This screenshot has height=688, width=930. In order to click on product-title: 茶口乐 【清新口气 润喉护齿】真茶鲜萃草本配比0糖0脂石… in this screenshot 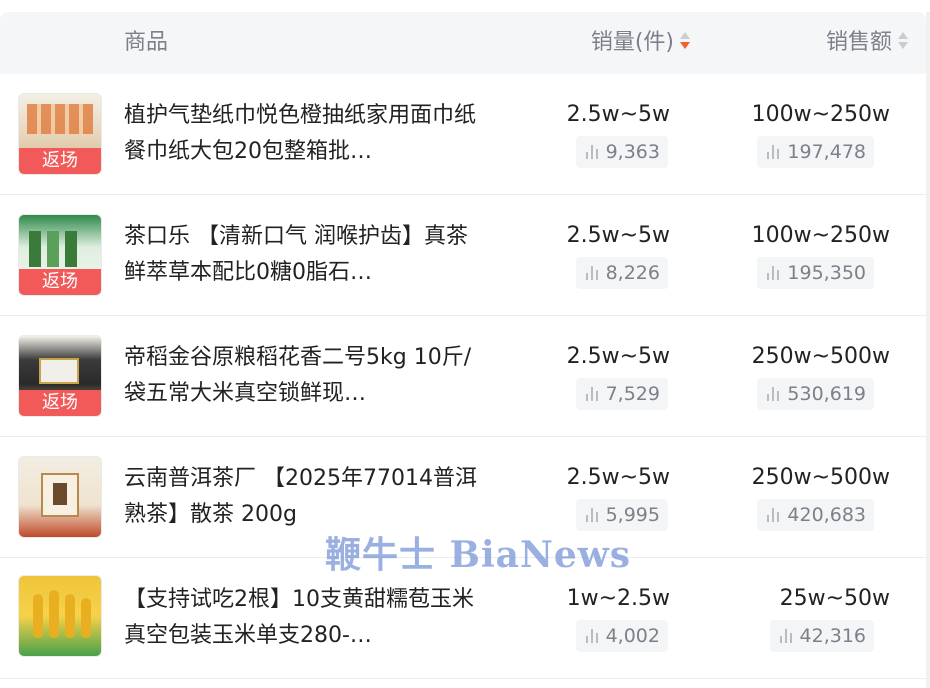, I will do `click(304, 255)`.